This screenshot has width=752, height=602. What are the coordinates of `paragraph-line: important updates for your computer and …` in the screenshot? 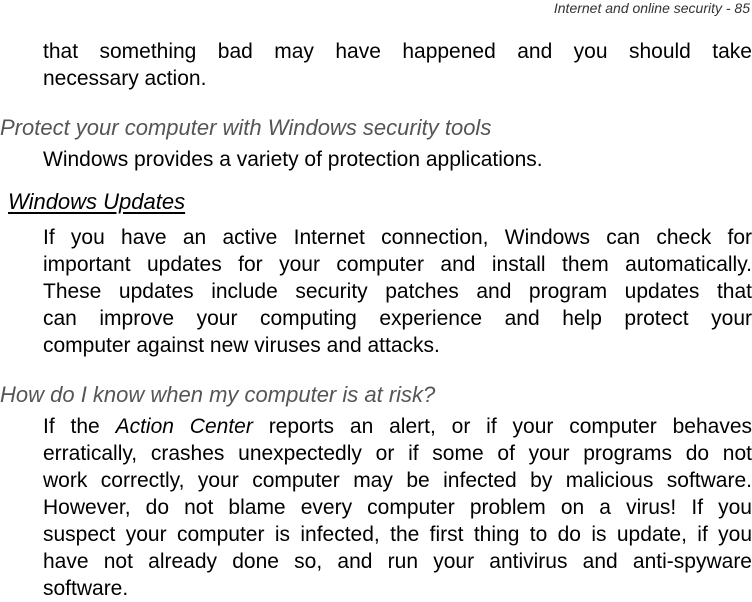 It's located at (397, 264).